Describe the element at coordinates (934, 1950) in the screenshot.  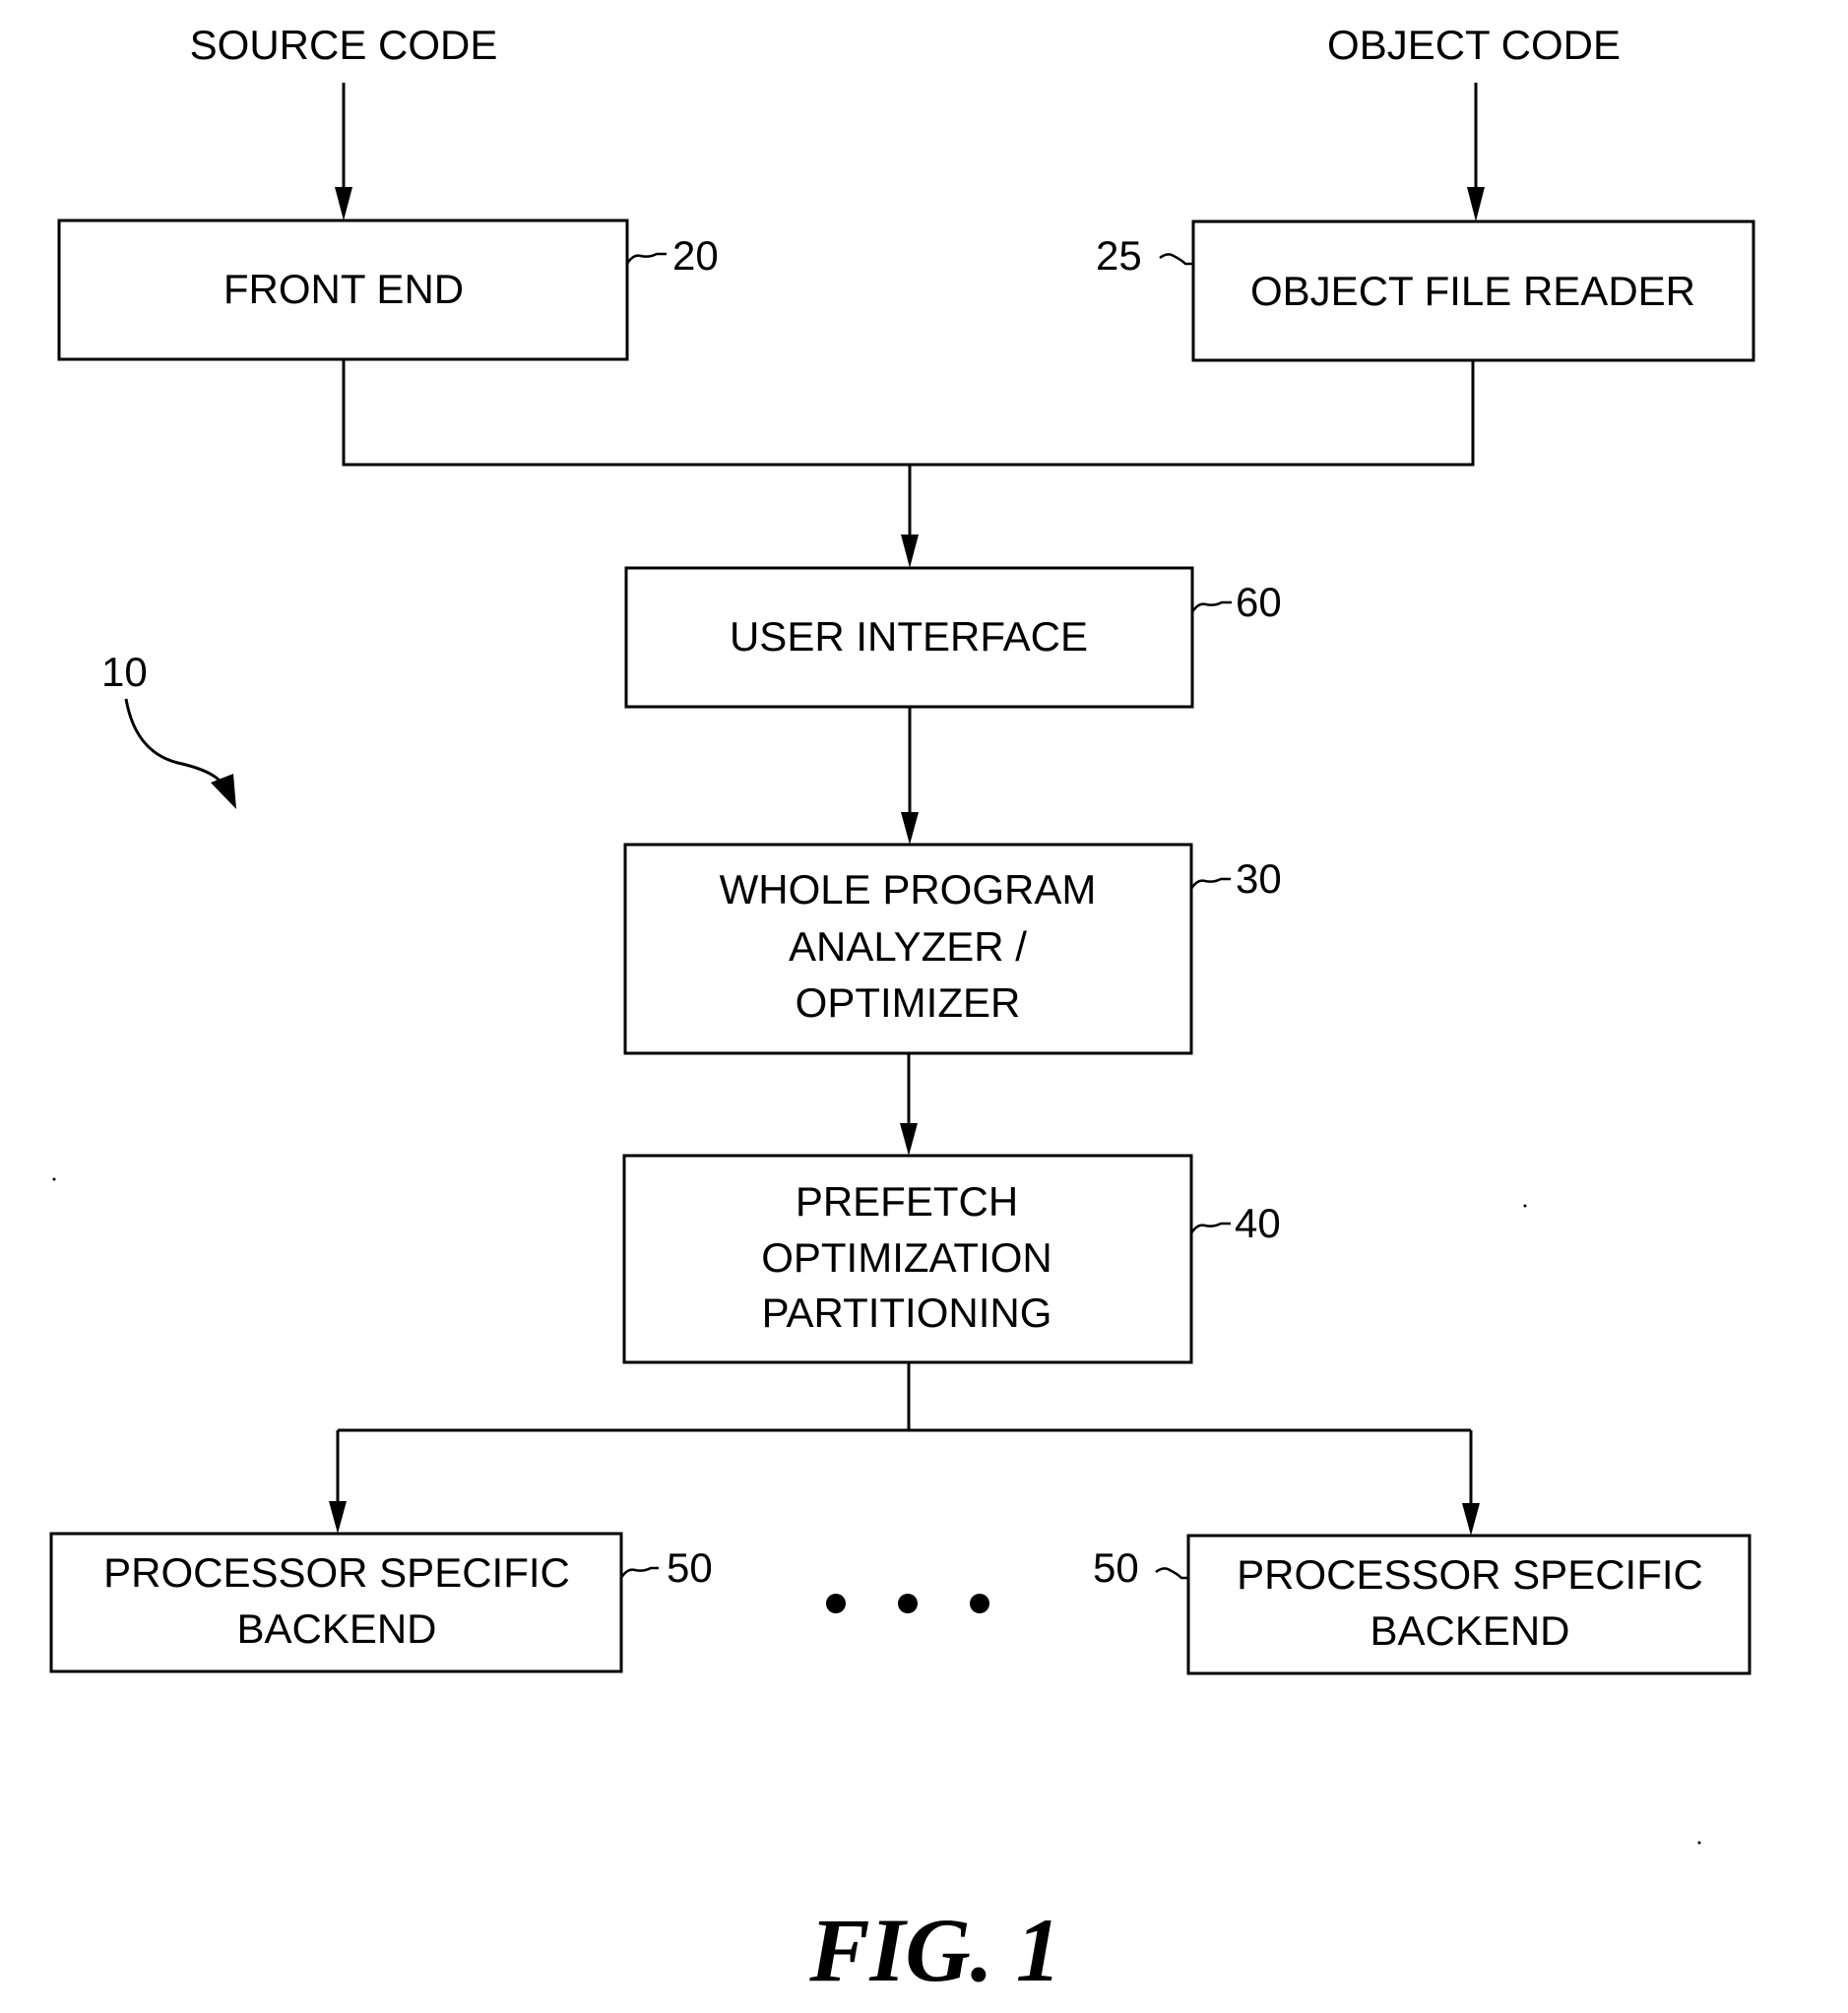
I see `figure-label: FIG. 1` at that location.